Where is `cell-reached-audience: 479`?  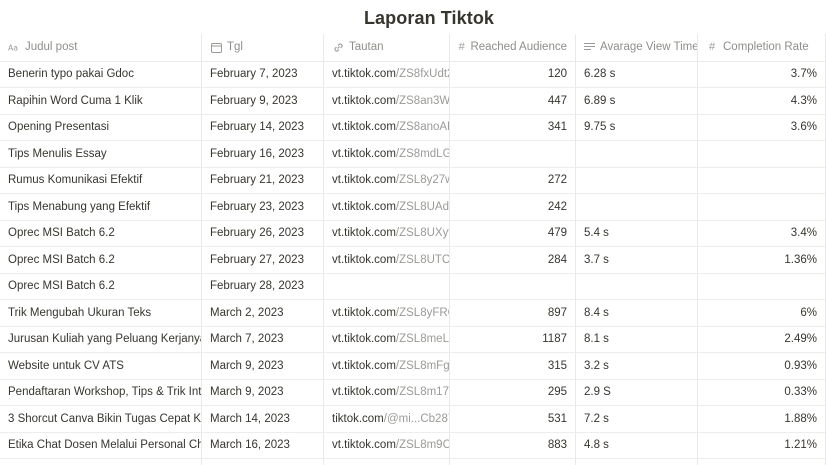 cell-reached-audience: 479 is located at coordinates (513, 233).